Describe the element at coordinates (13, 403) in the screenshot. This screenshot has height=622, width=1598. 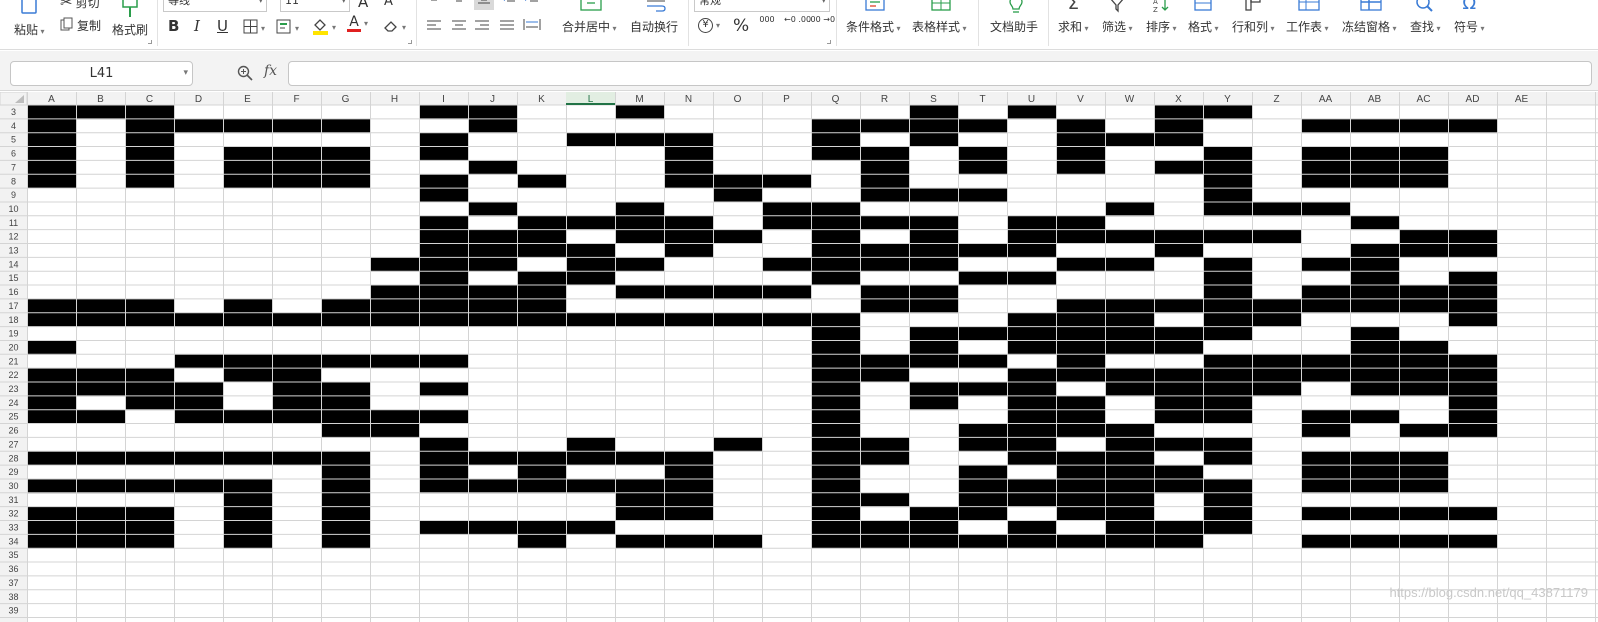
I see `row-header-24: 24` at that location.